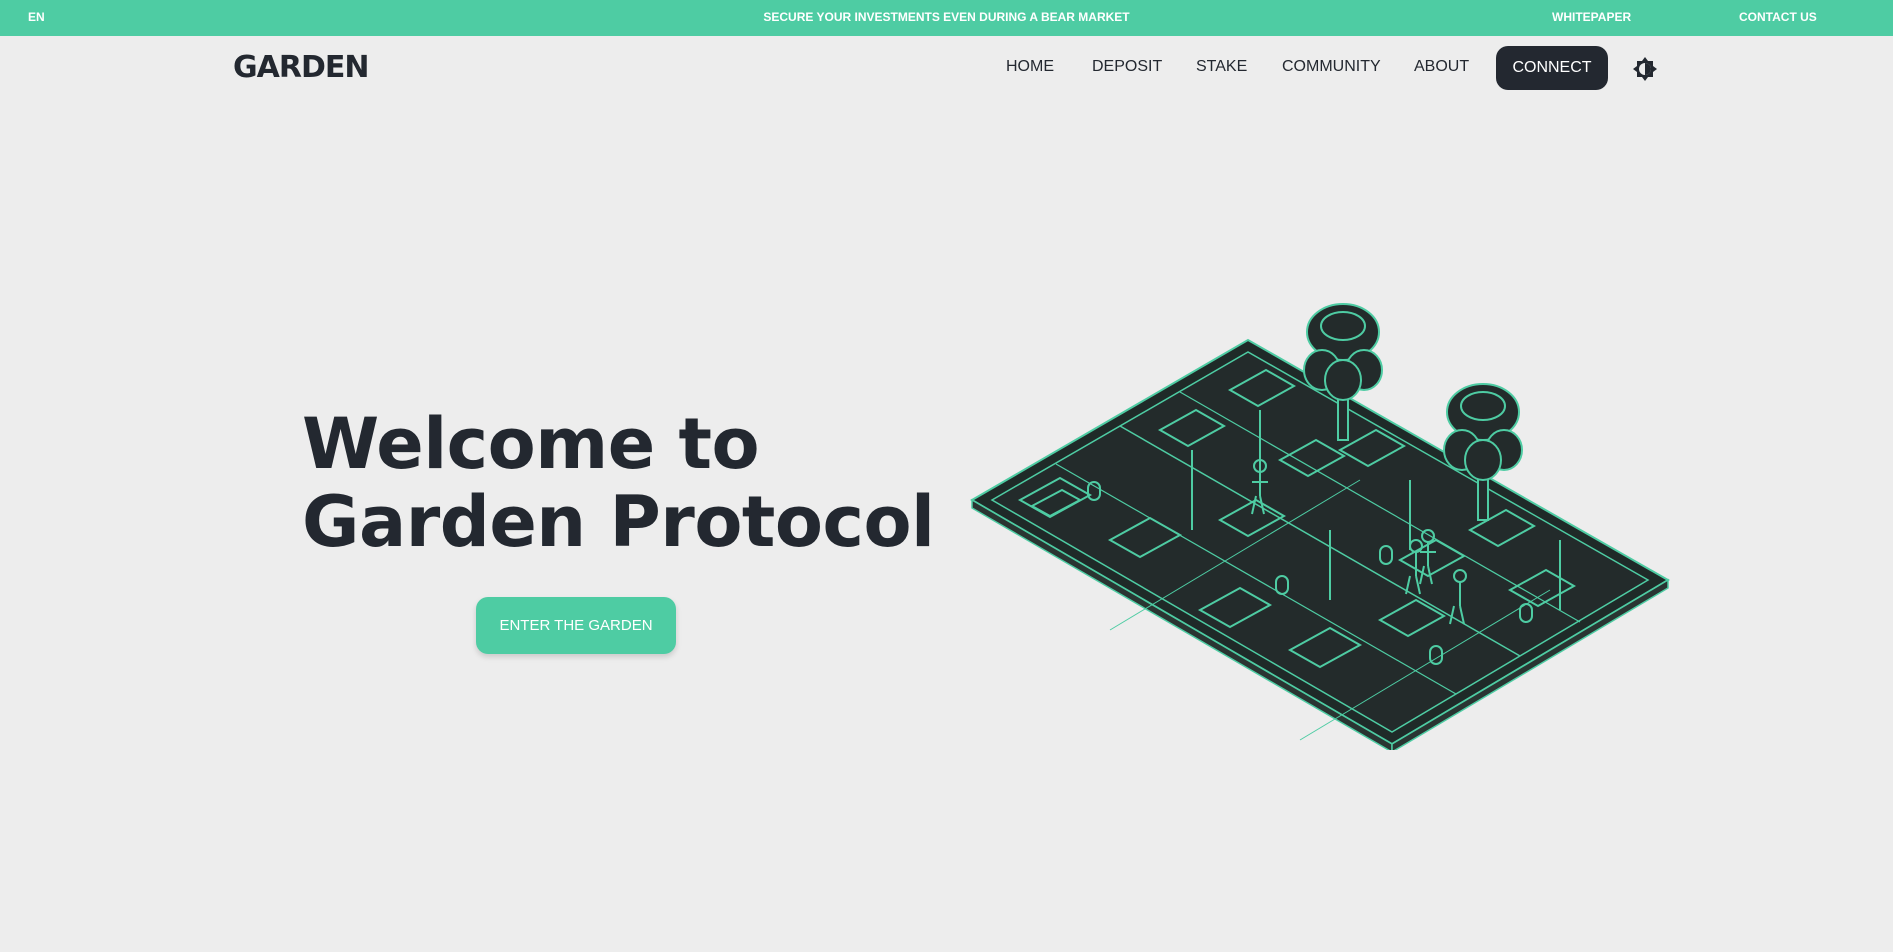  I want to click on enter-garden-button: ENTER THE GARDEN, so click(576, 625).